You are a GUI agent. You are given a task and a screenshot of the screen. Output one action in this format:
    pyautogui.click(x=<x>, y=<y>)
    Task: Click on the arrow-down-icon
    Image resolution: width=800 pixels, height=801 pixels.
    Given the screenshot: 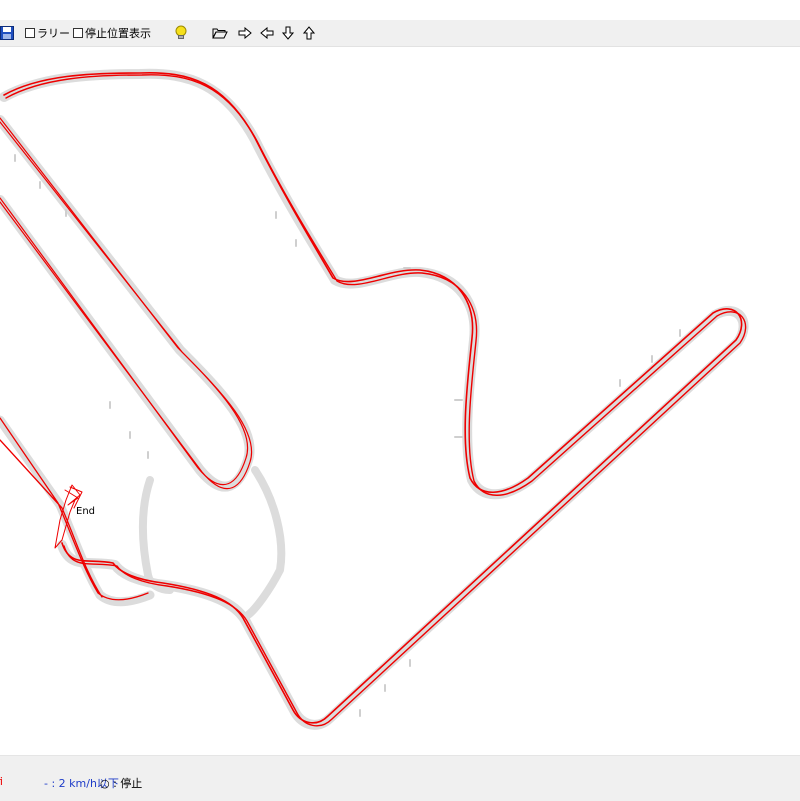 What is the action you would take?
    pyautogui.click(x=288, y=33)
    